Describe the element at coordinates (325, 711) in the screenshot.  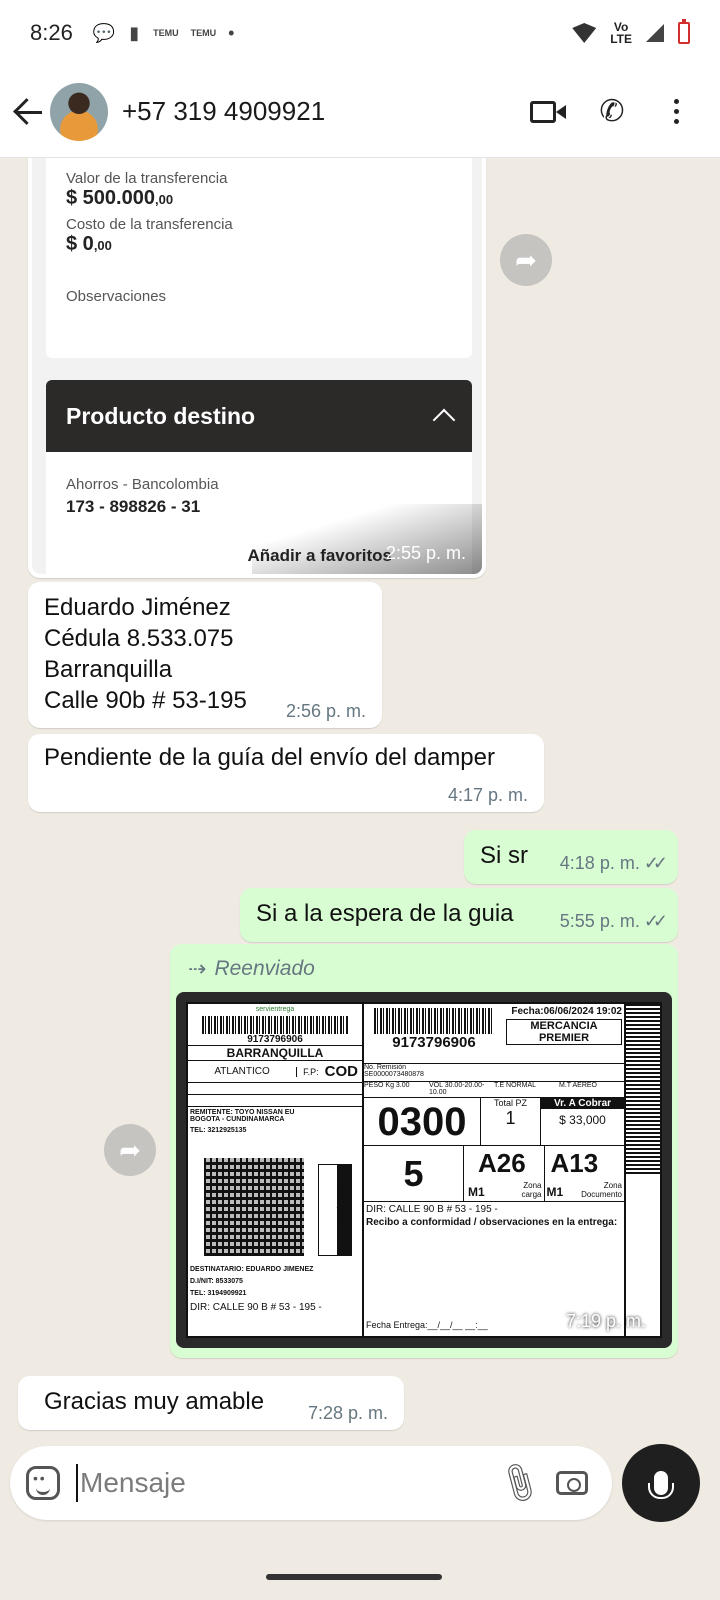
I see `message-time: 2:56 p. m.` at that location.